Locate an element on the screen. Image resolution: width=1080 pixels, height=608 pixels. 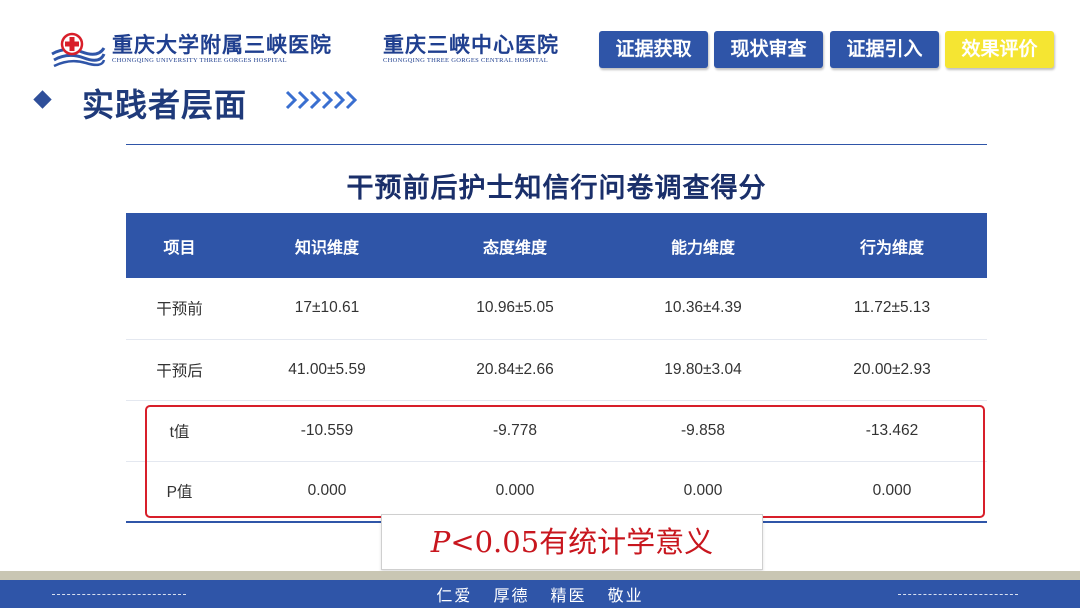
chevrons-right-icon is located at coordinates (321, 100).